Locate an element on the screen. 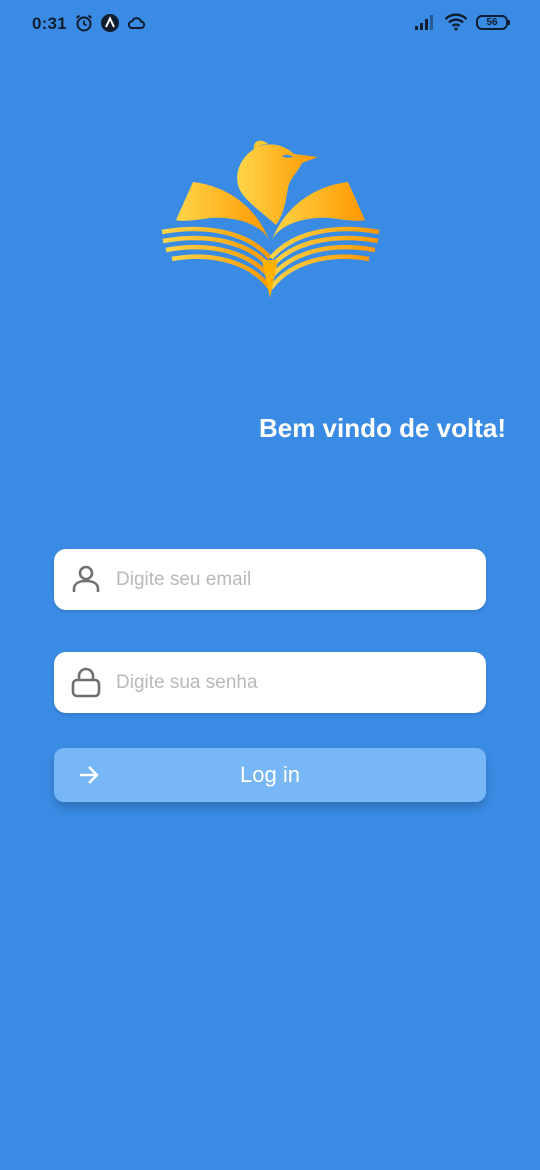 This screenshot has height=1170, width=540. status-notification-icons is located at coordinates (110, 23).